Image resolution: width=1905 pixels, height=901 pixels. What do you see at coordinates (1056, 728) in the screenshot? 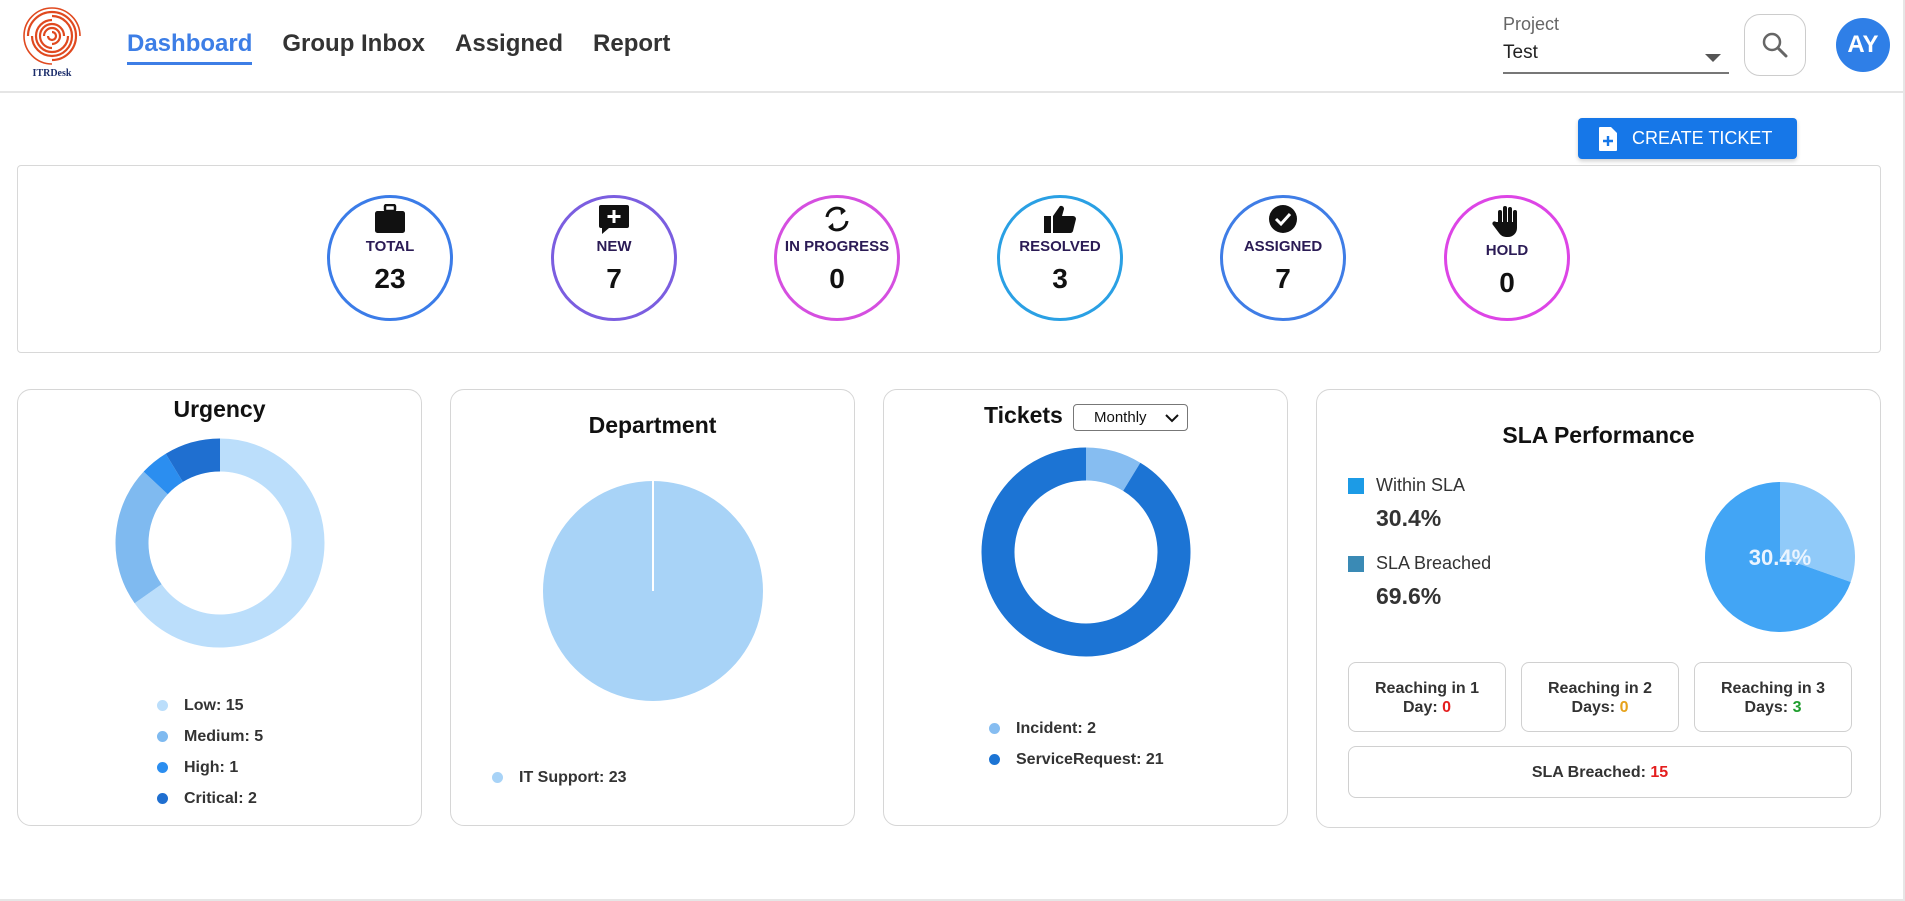
I see `legend-text: Incident: 2` at bounding box center [1056, 728].